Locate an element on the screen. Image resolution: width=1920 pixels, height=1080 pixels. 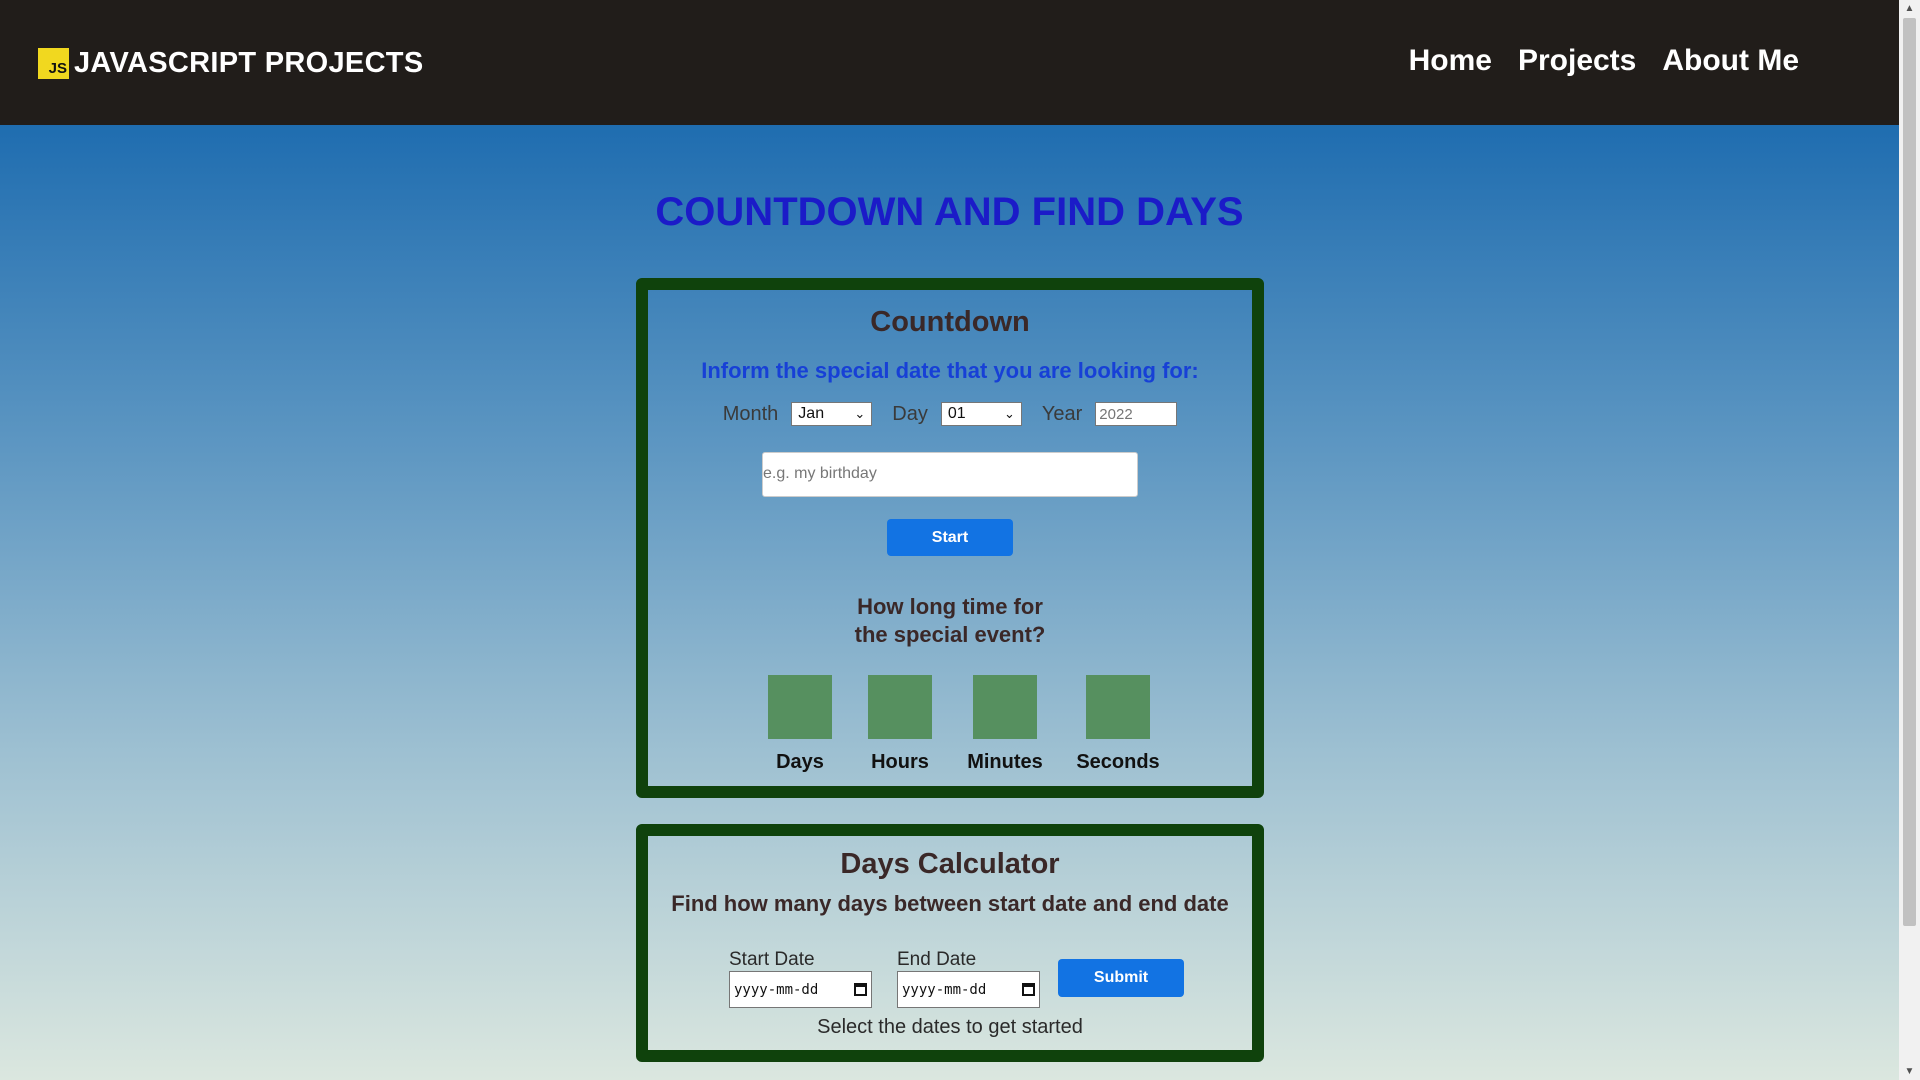
end-date-label: End Date is located at coordinates (937, 959).